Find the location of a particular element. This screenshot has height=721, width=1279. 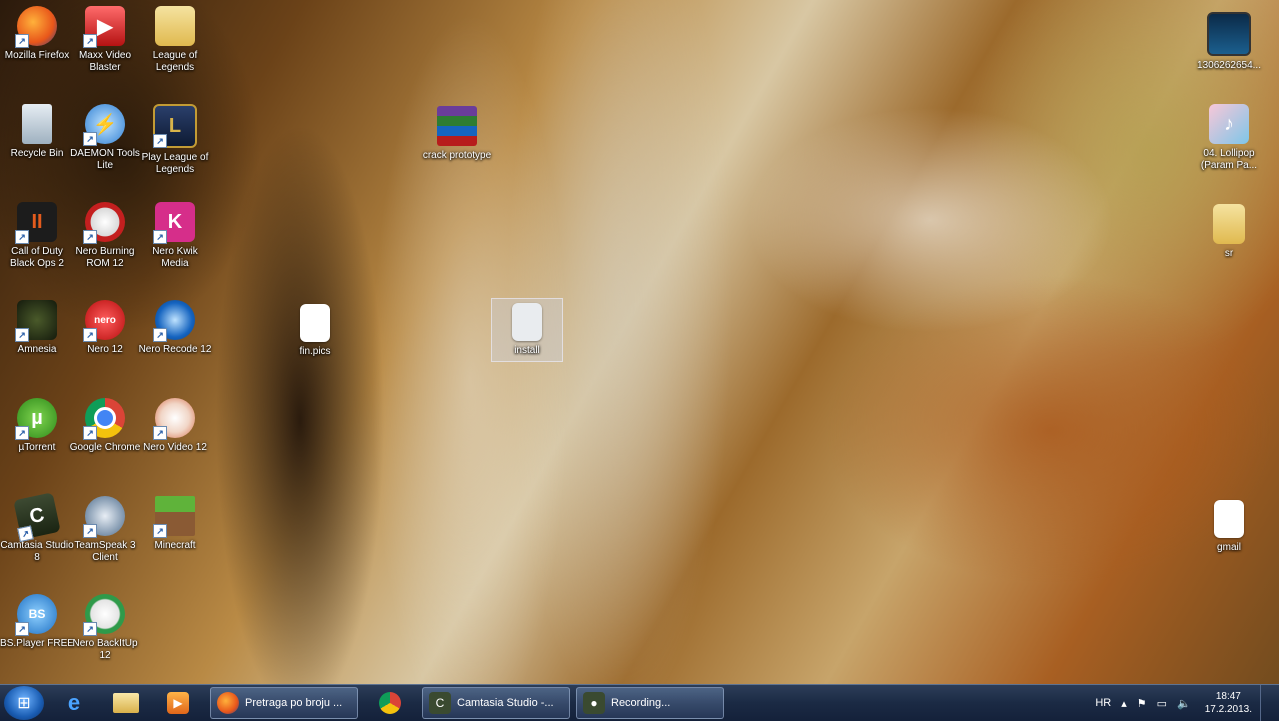

desktop-icon-nero12: nero ↗ Nero 12 is located at coordinates (105, 328).